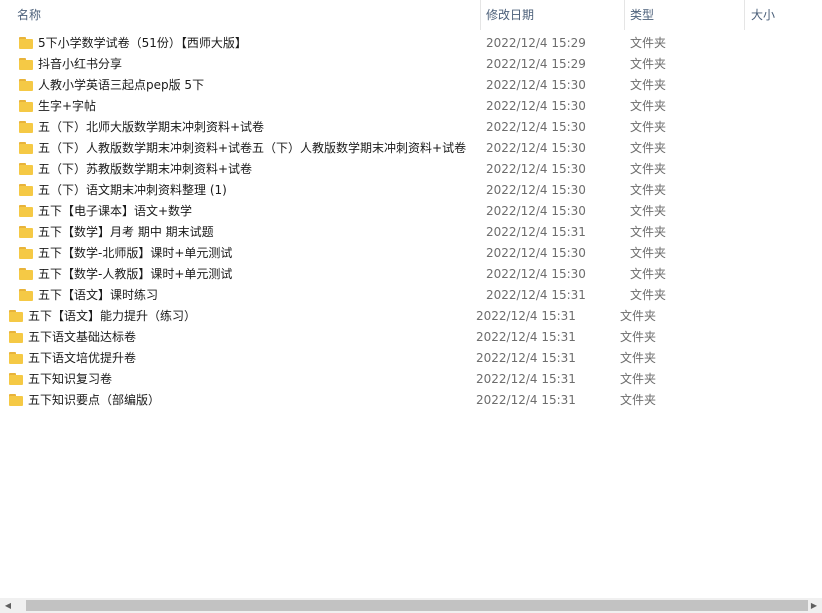 The image size is (822, 613). Describe the element at coordinates (115, 211) in the screenshot. I see `file-name: 五下【电子课本】语文+数学` at that location.